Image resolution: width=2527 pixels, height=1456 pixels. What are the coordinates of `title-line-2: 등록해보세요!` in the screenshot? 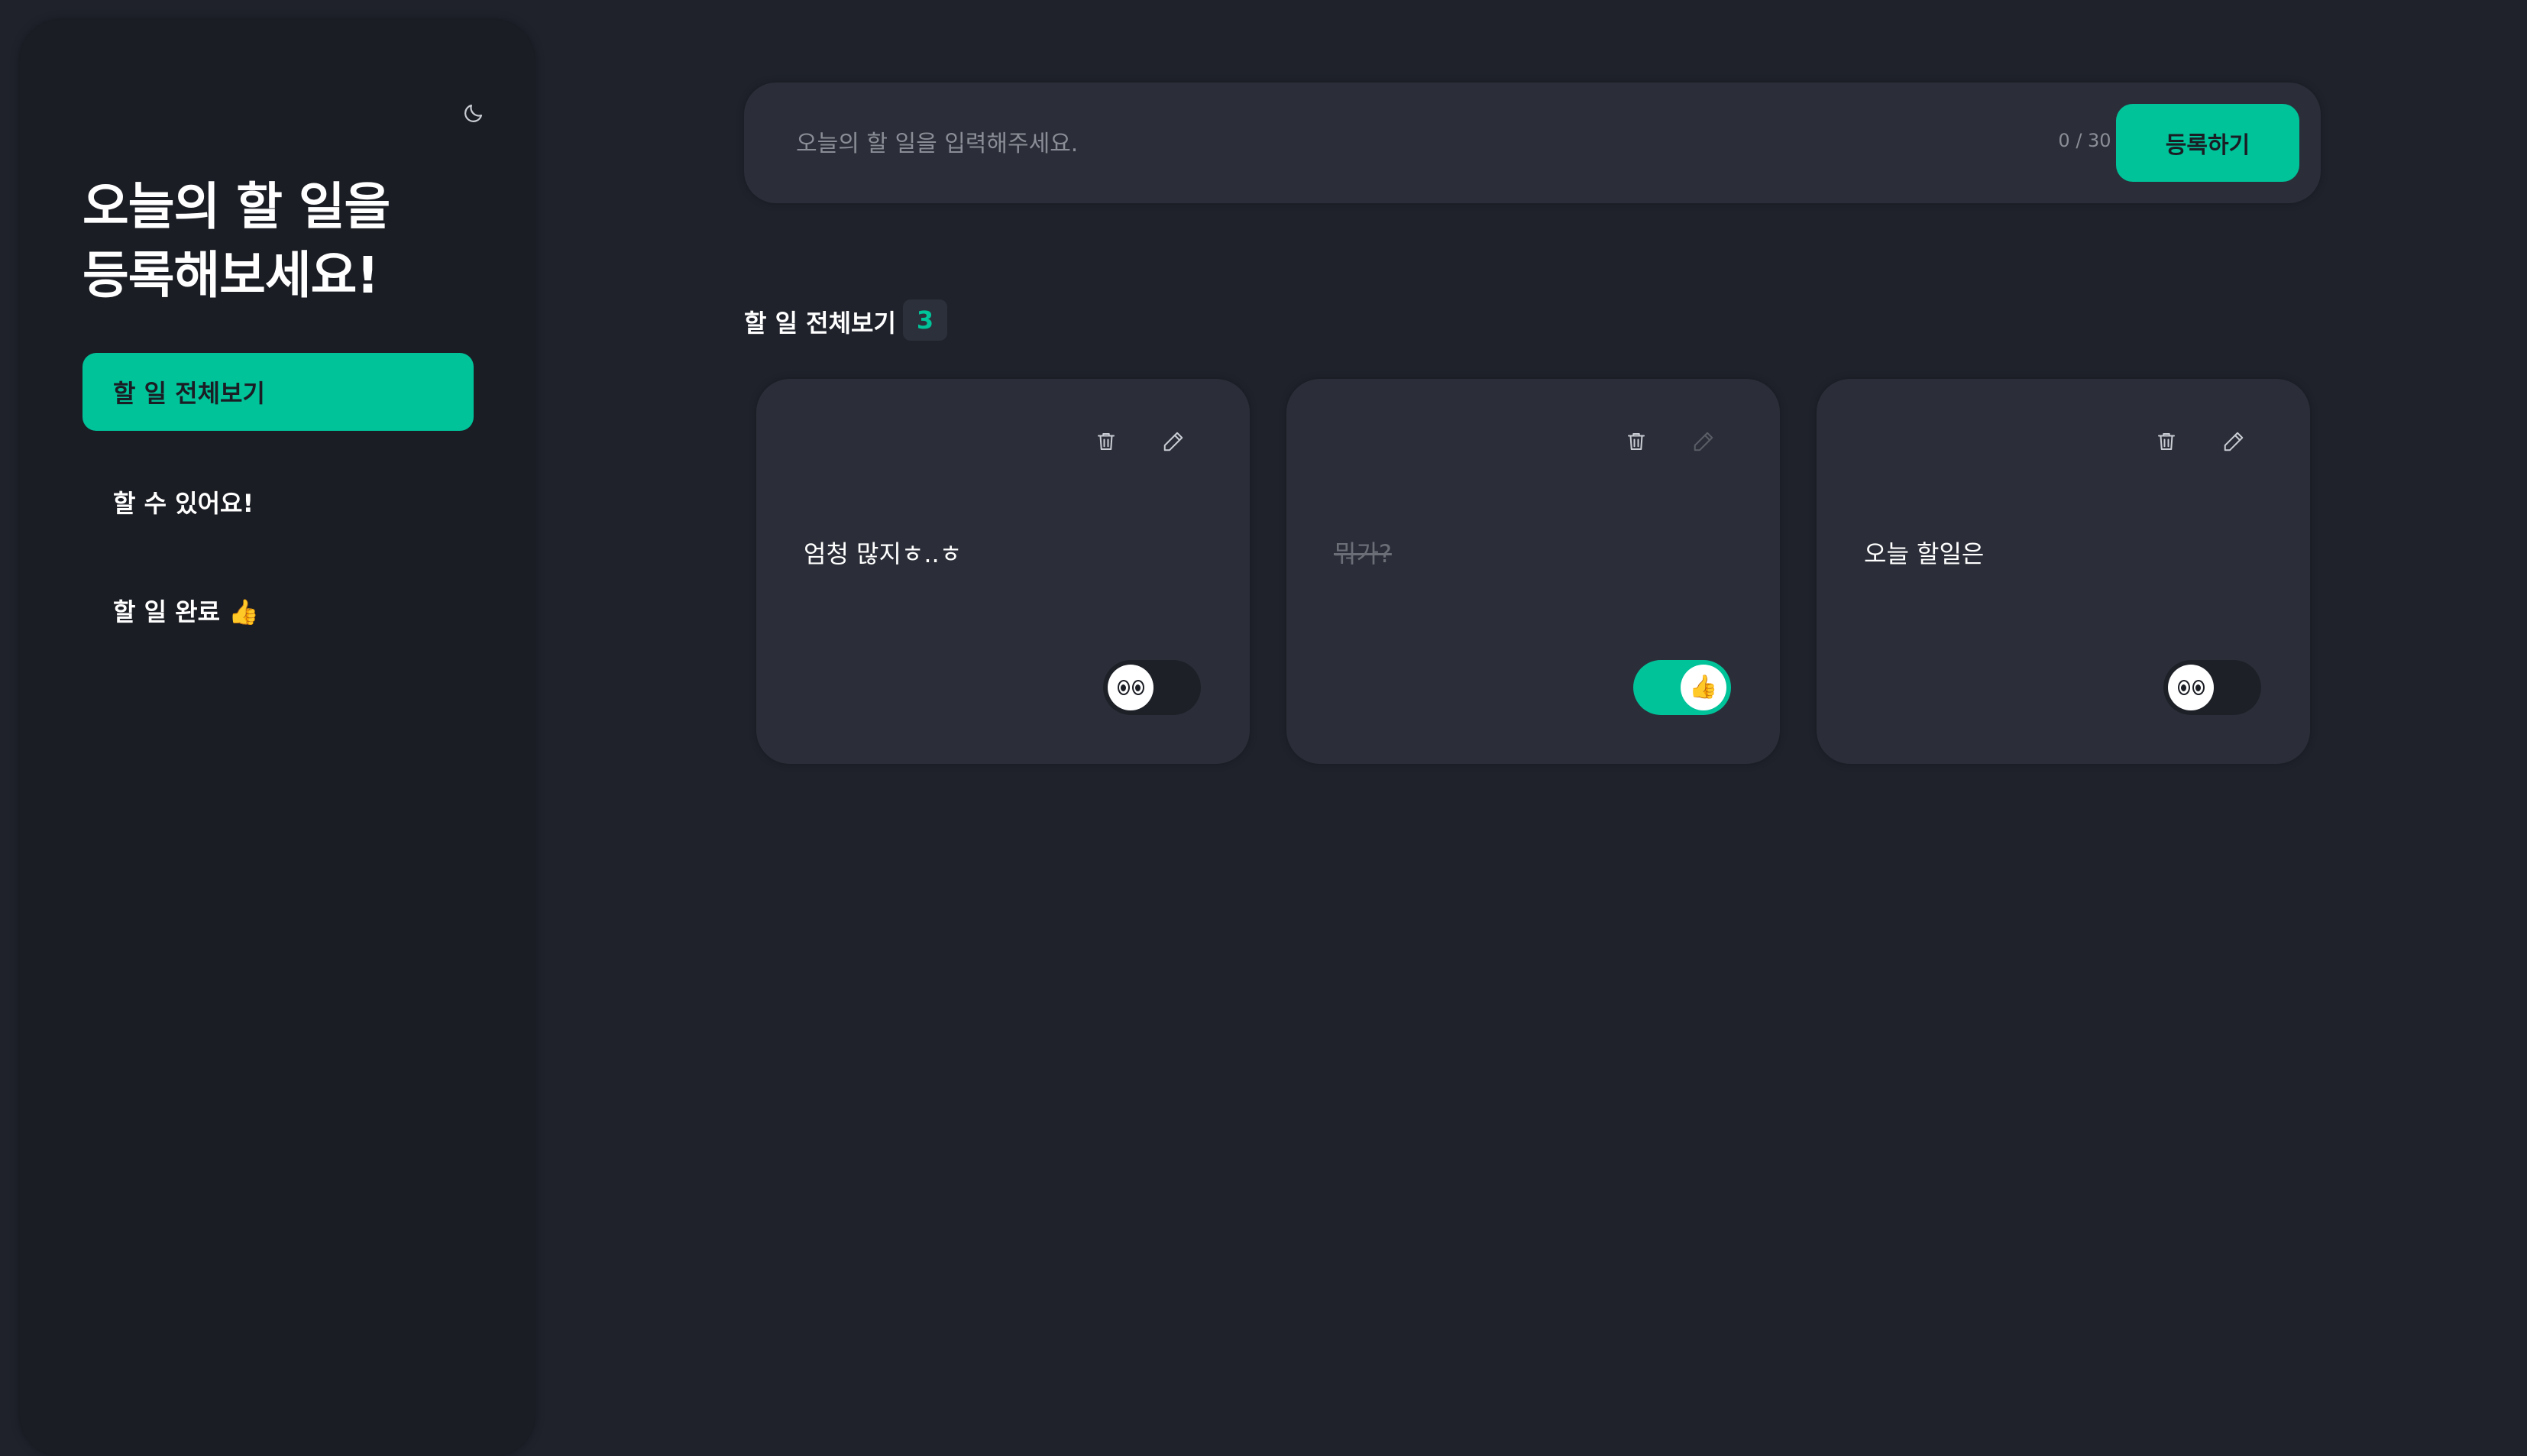 It's located at (231, 275).